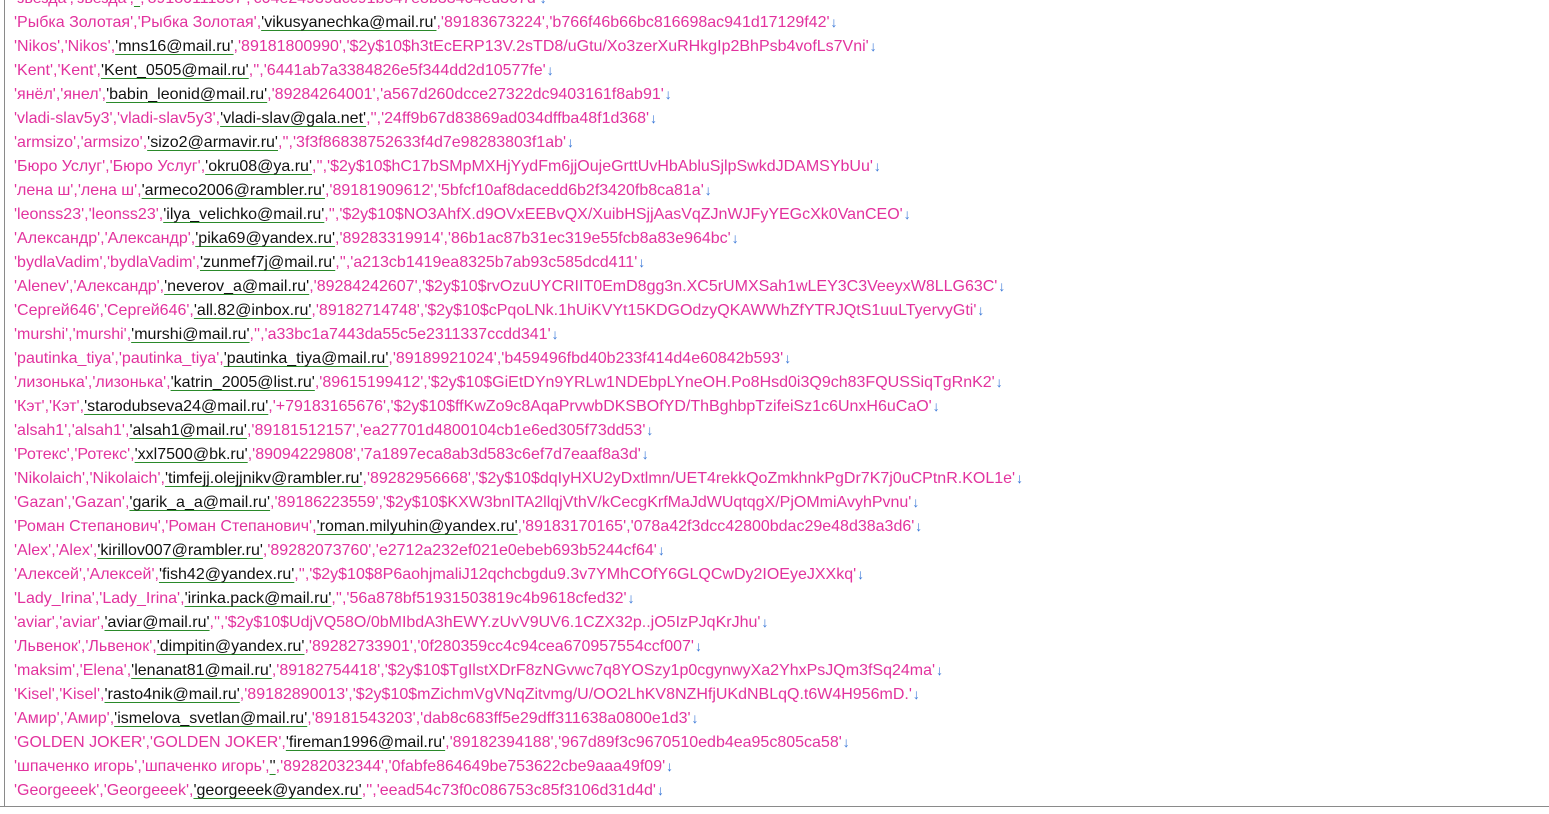  What do you see at coordinates (233, 190) in the screenshot?
I see `email-link: 'armeco2006@rambler.ru'` at bounding box center [233, 190].